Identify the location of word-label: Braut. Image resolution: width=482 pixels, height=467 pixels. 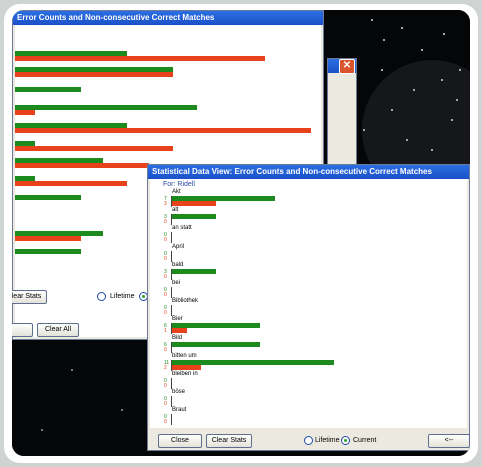
(179, 410).